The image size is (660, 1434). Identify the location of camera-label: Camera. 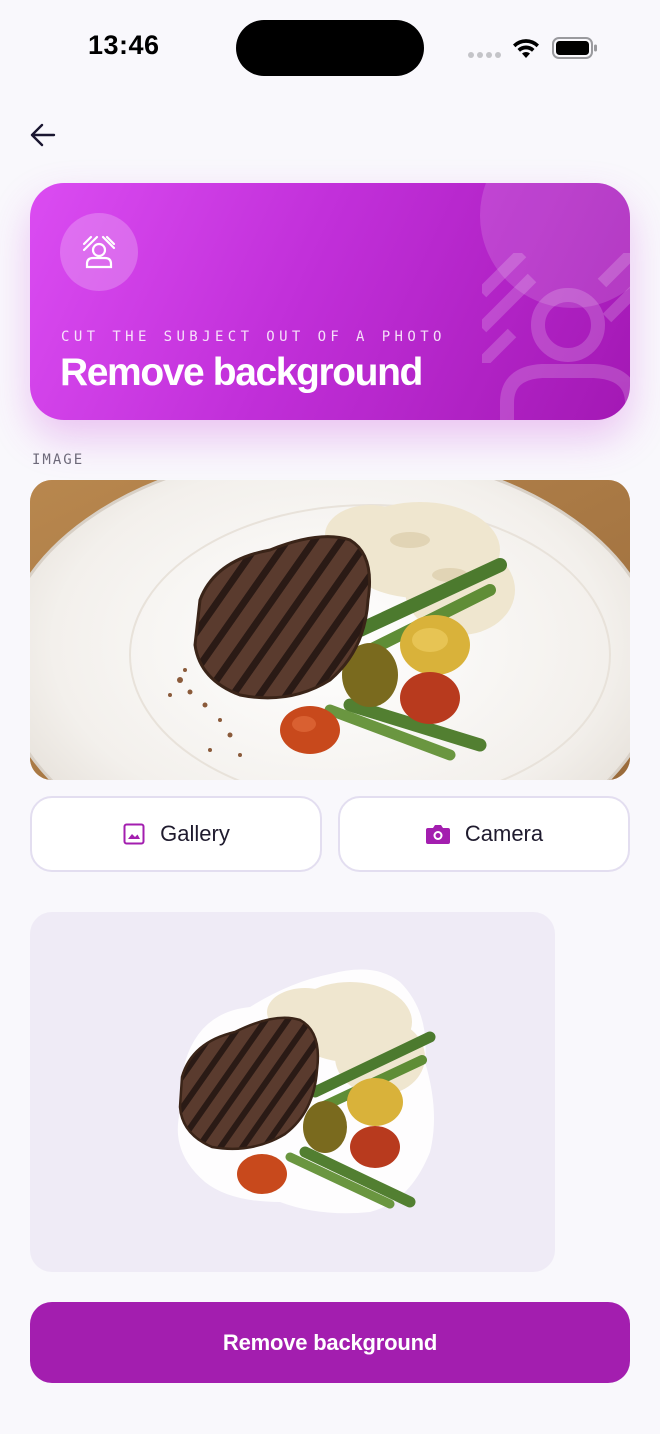
(504, 833).